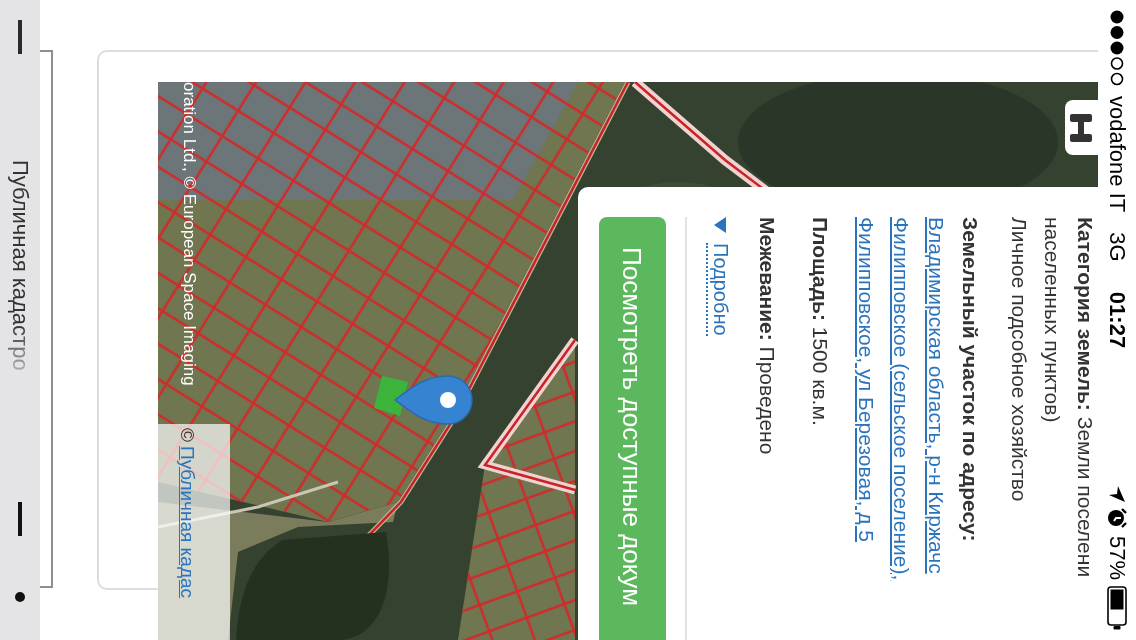 This screenshot has height=640, width=1136. What do you see at coordinates (820, 321) in the screenshot?
I see `area-text: Площадь: 1500 кв.м.` at bounding box center [820, 321].